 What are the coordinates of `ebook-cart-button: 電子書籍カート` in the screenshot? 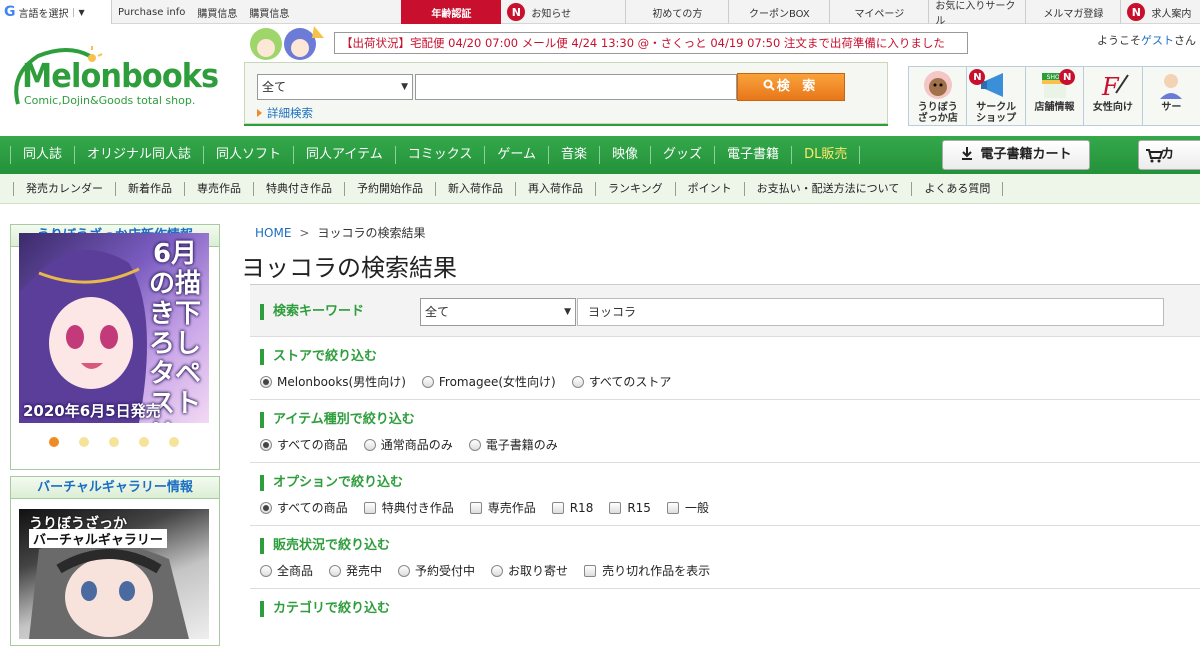 It's located at (1016, 155).